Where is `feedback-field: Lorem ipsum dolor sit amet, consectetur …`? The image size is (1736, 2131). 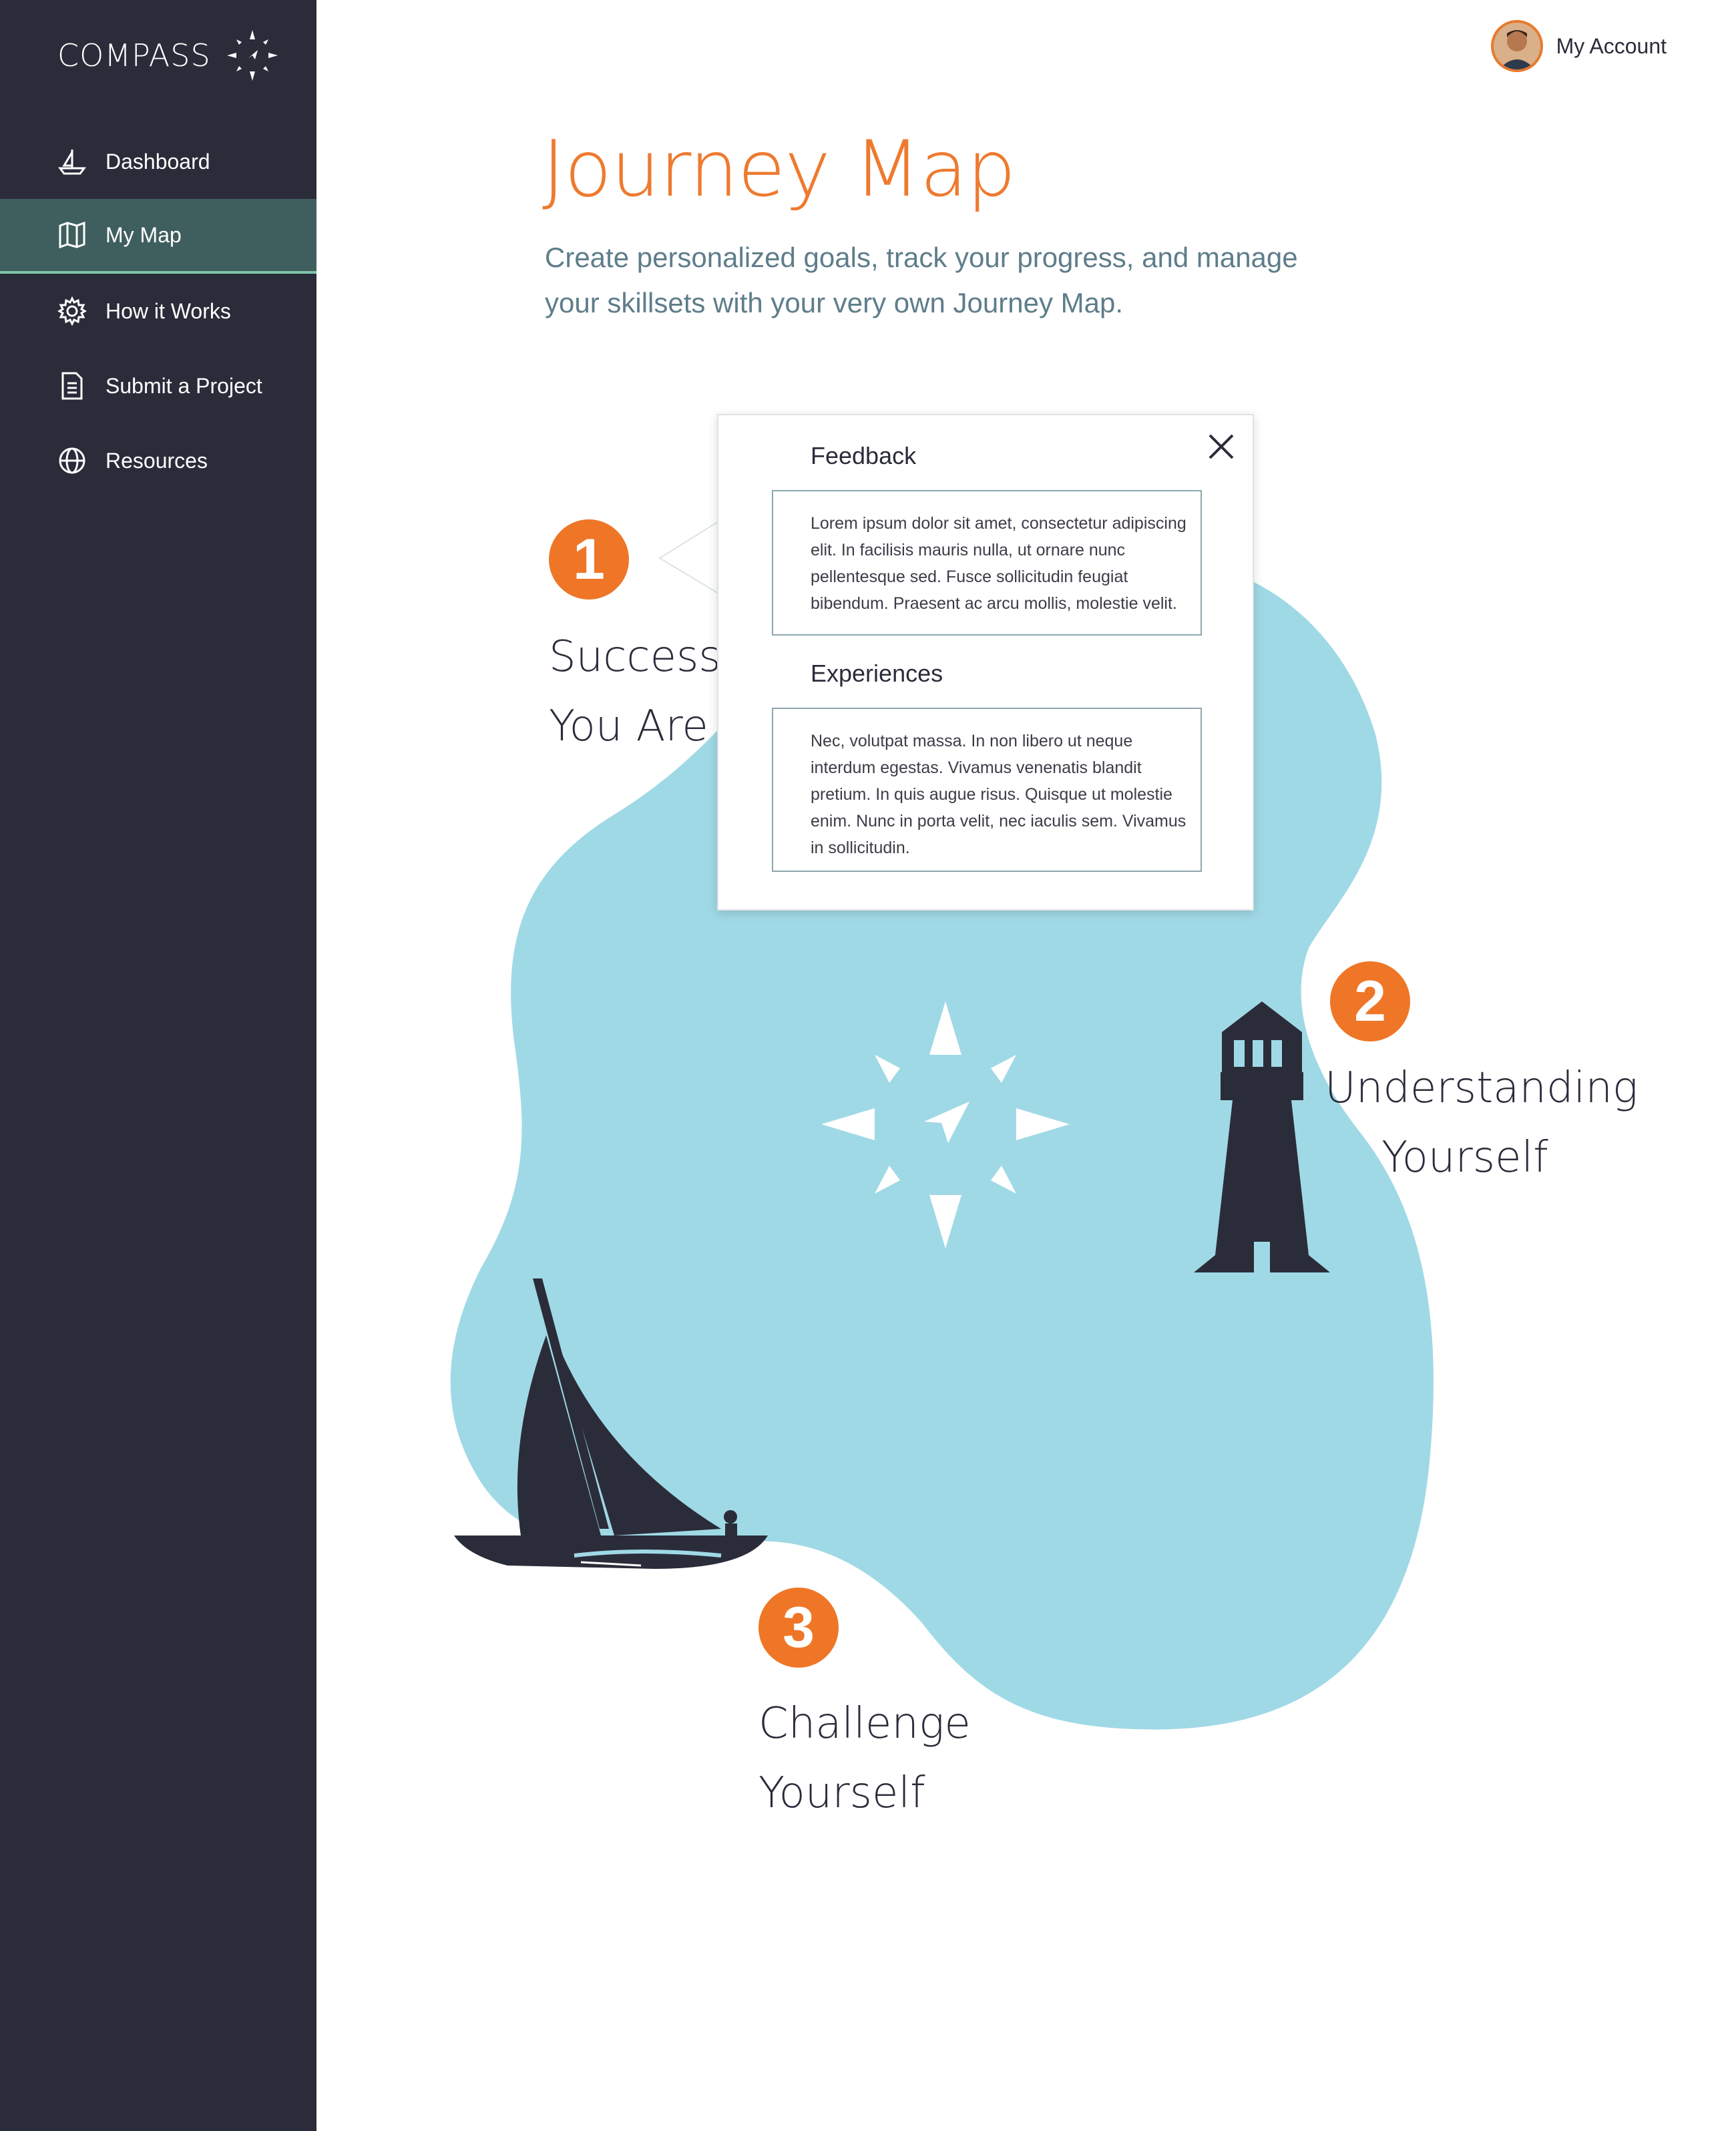 feedback-field: Lorem ipsum dolor sit amet, consectetur … is located at coordinates (987, 563).